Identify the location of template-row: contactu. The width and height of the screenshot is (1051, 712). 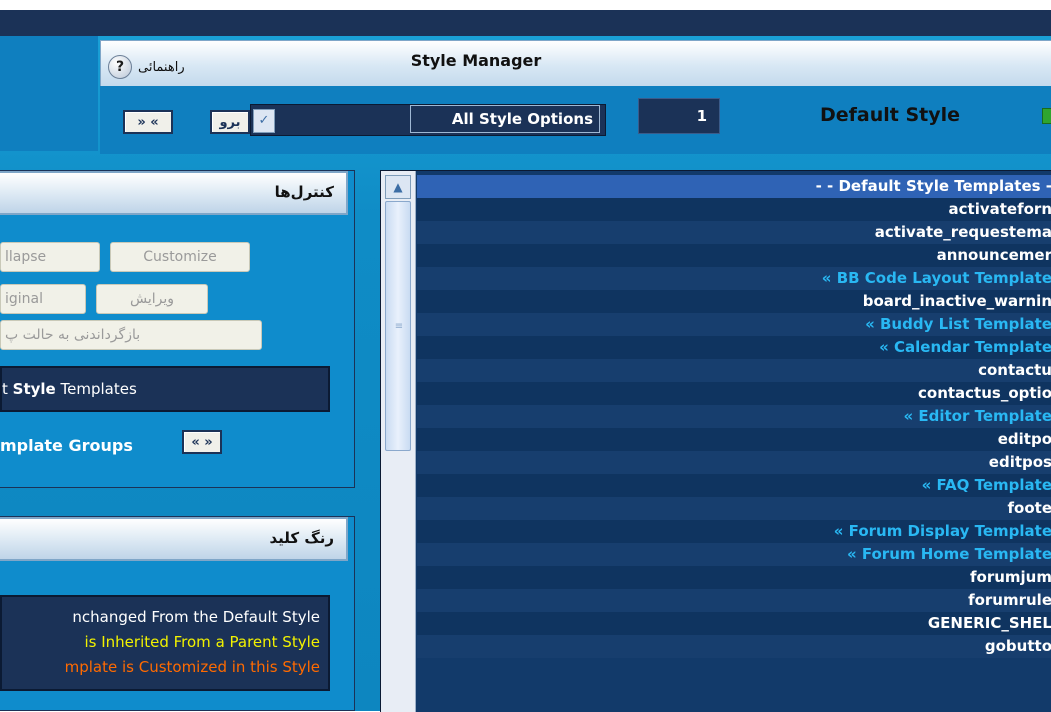
(734, 370).